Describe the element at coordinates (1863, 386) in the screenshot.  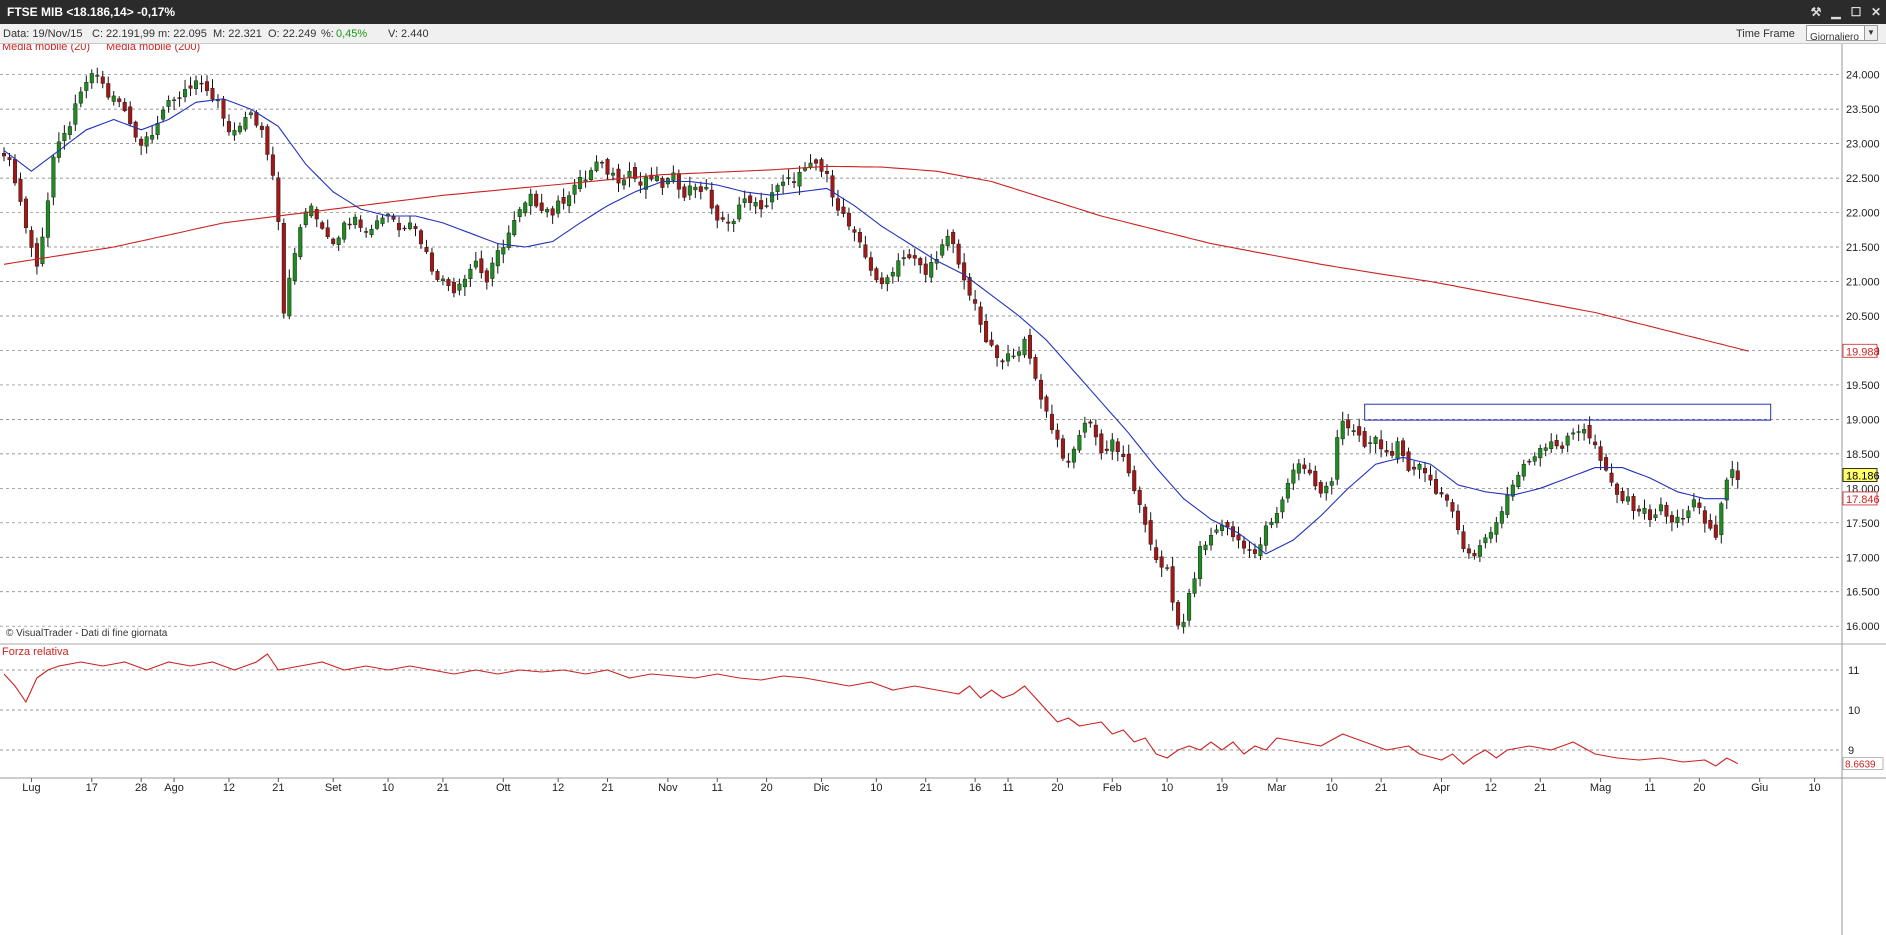
I see `y-tick-label: 19.500` at that location.